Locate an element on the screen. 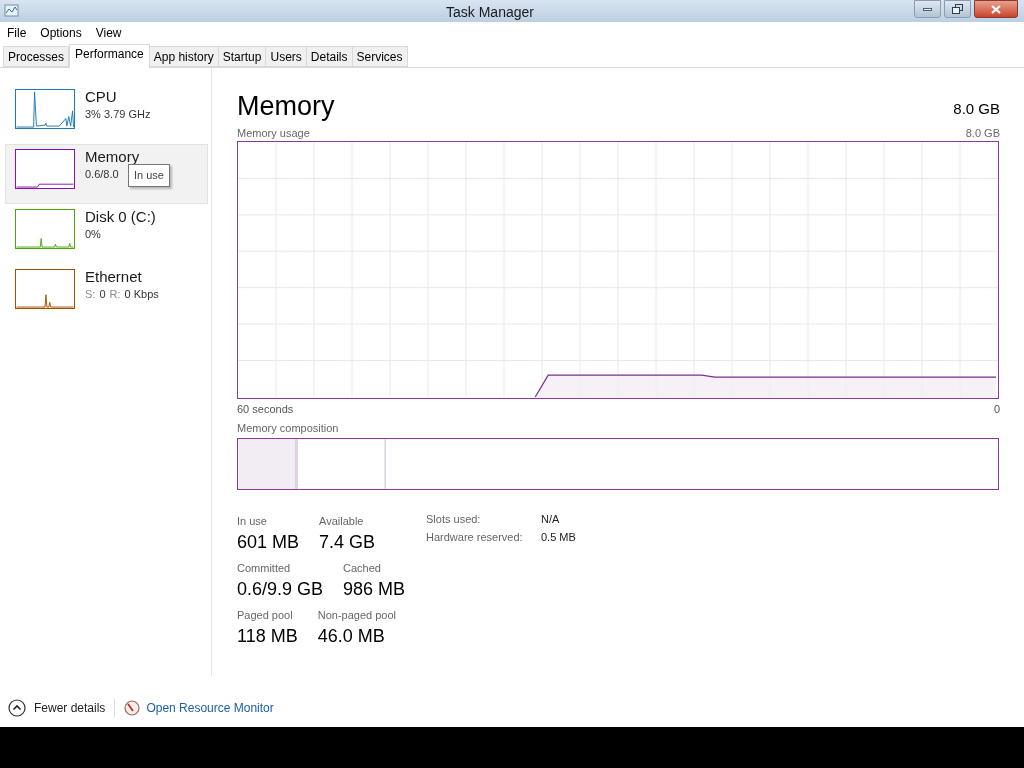 The image size is (1024, 768). tooltip: In use is located at coordinates (149, 175).